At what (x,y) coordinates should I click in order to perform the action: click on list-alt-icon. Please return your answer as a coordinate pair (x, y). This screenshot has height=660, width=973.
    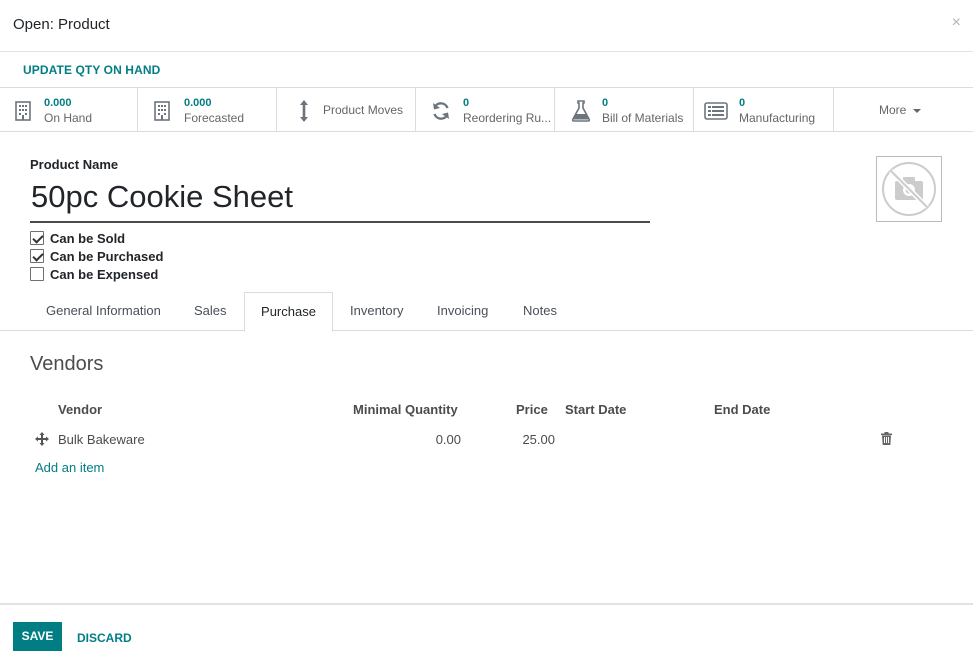
    Looking at the image, I should click on (716, 111).